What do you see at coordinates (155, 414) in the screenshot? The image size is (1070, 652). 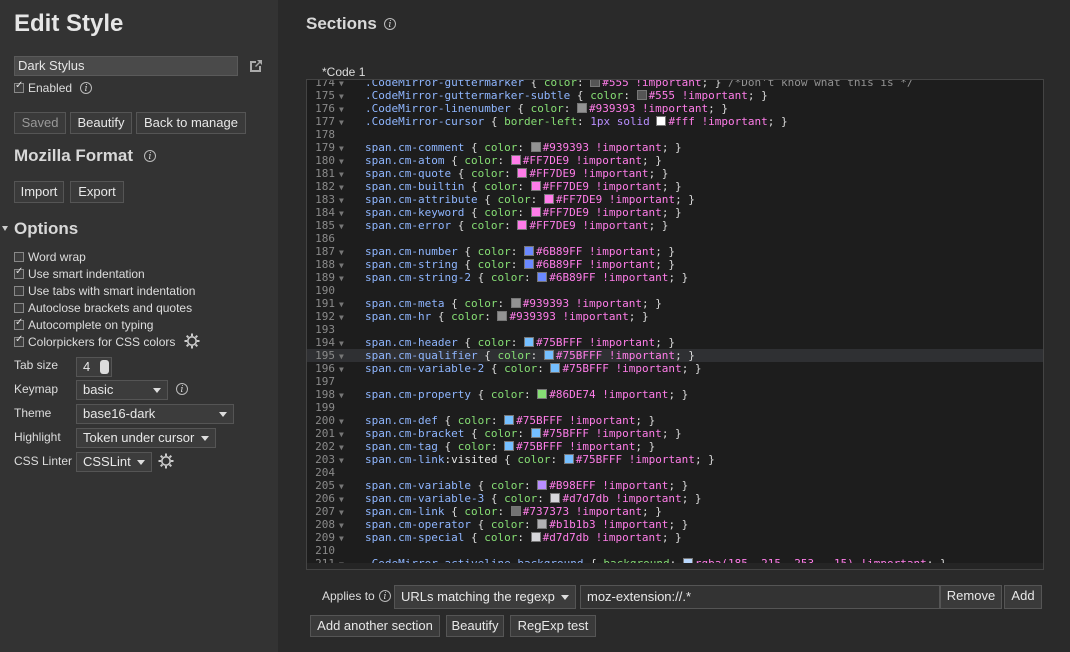 I see `theme-select: base16-dark` at bounding box center [155, 414].